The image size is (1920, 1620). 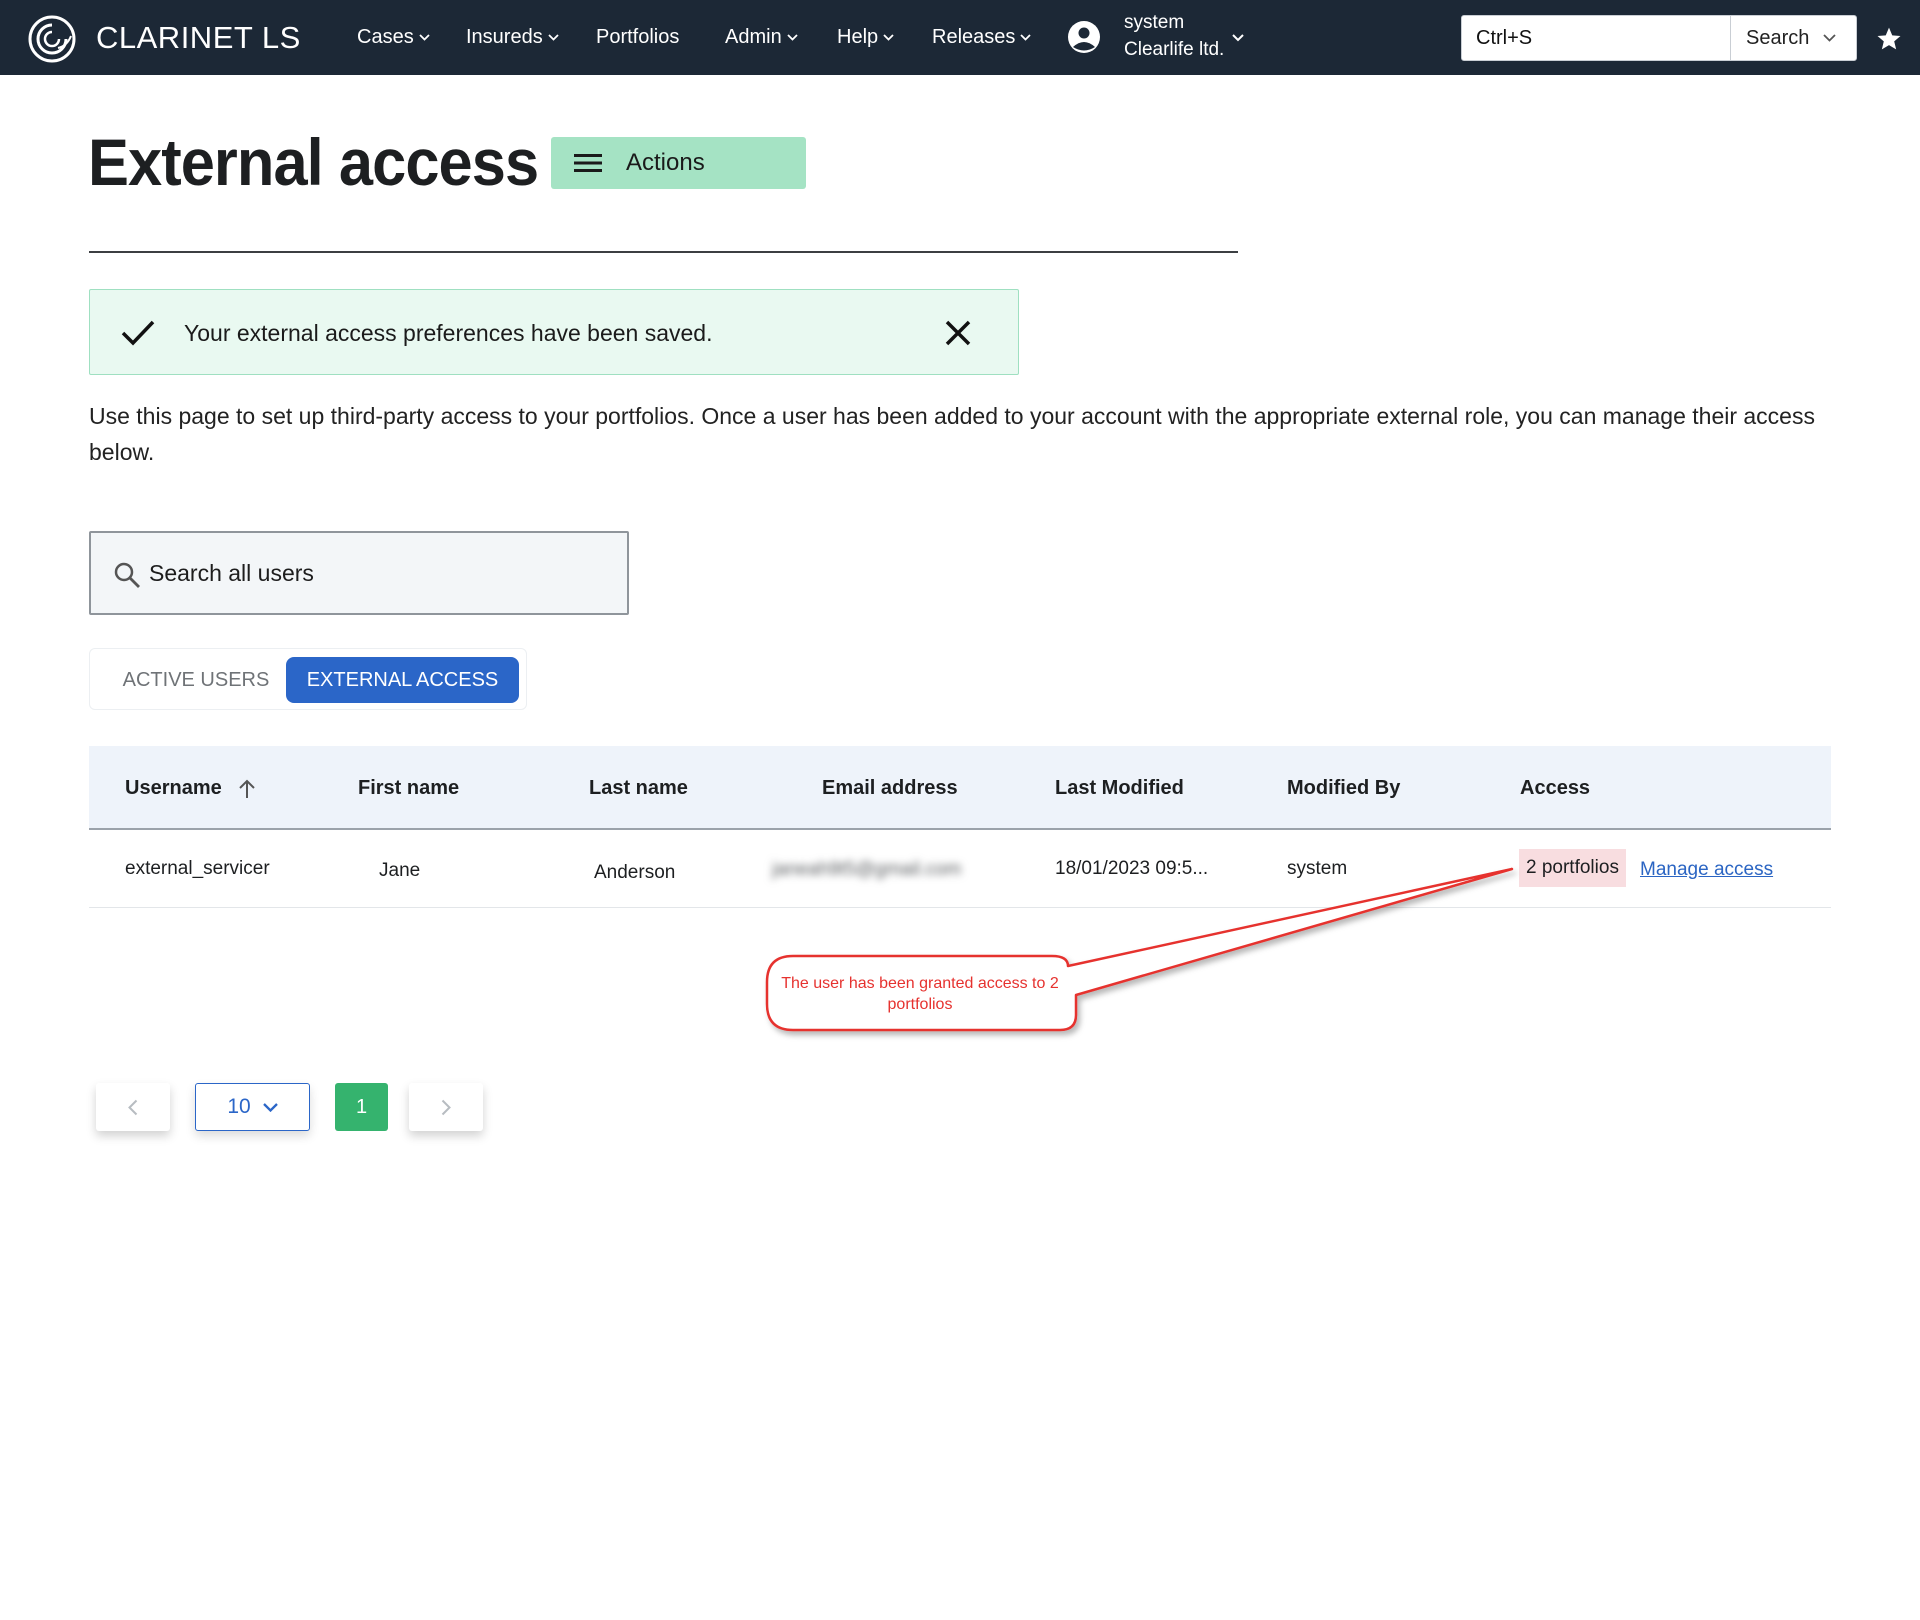 I want to click on user-search-input, so click(x=384, y=573).